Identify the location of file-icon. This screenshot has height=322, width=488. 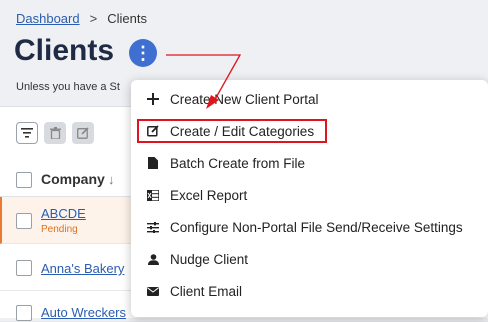
(153, 163).